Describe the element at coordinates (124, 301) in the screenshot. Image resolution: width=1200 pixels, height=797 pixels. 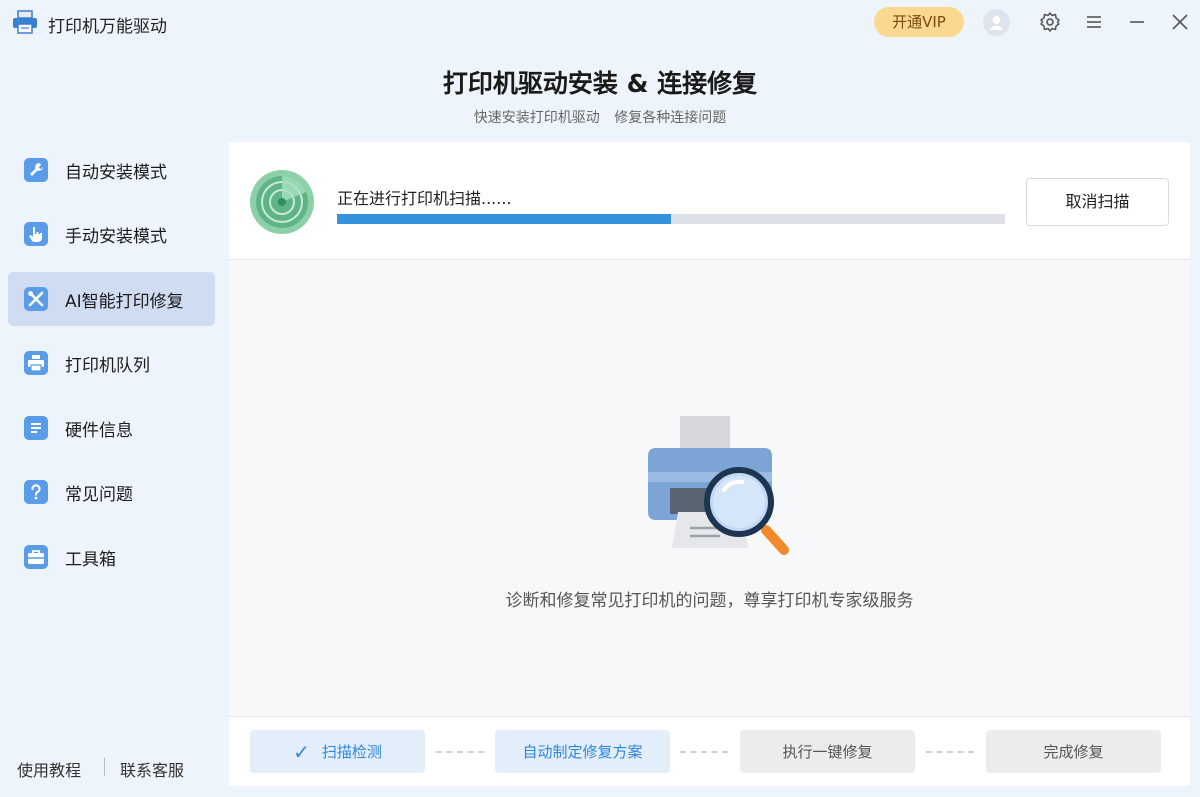
I see `sidebar-item-label: AI智能打印修复` at that location.